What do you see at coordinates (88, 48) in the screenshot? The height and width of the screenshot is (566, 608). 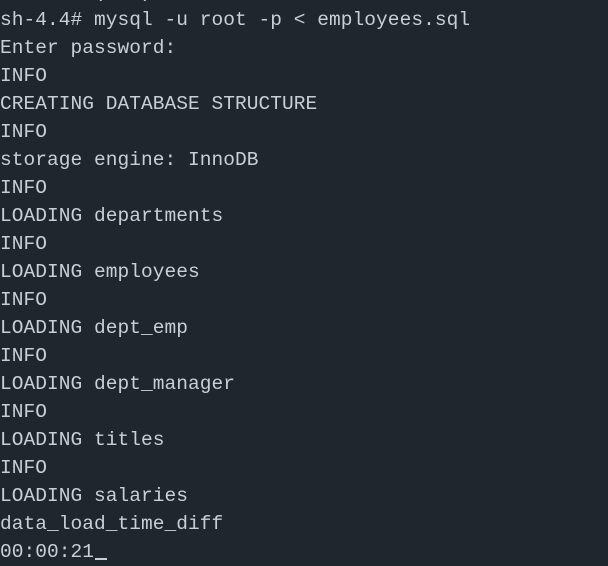 I see `password-prompt: Enter password:` at bounding box center [88, 48].